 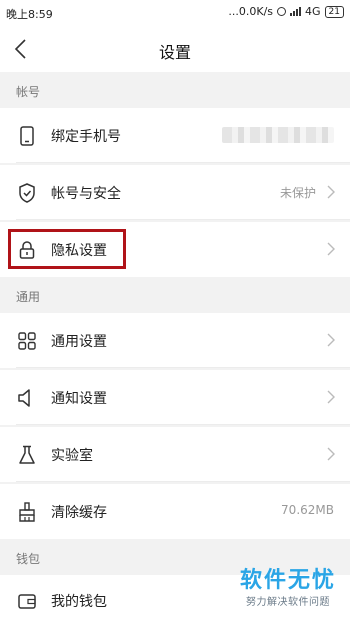 I want to click on shield-icon, so click(x=27, y=193).